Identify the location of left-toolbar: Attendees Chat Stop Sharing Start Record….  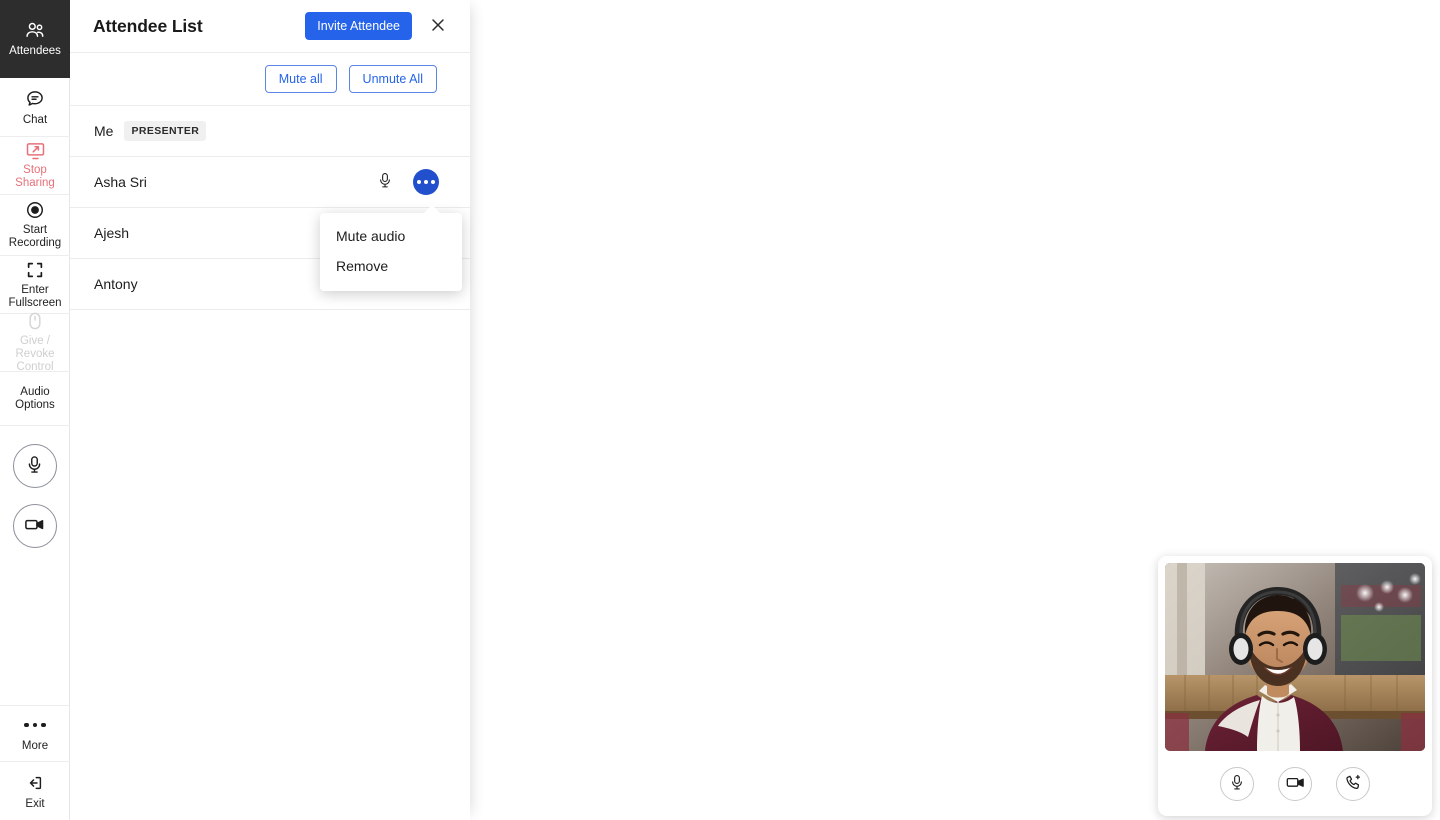
(35, 410).